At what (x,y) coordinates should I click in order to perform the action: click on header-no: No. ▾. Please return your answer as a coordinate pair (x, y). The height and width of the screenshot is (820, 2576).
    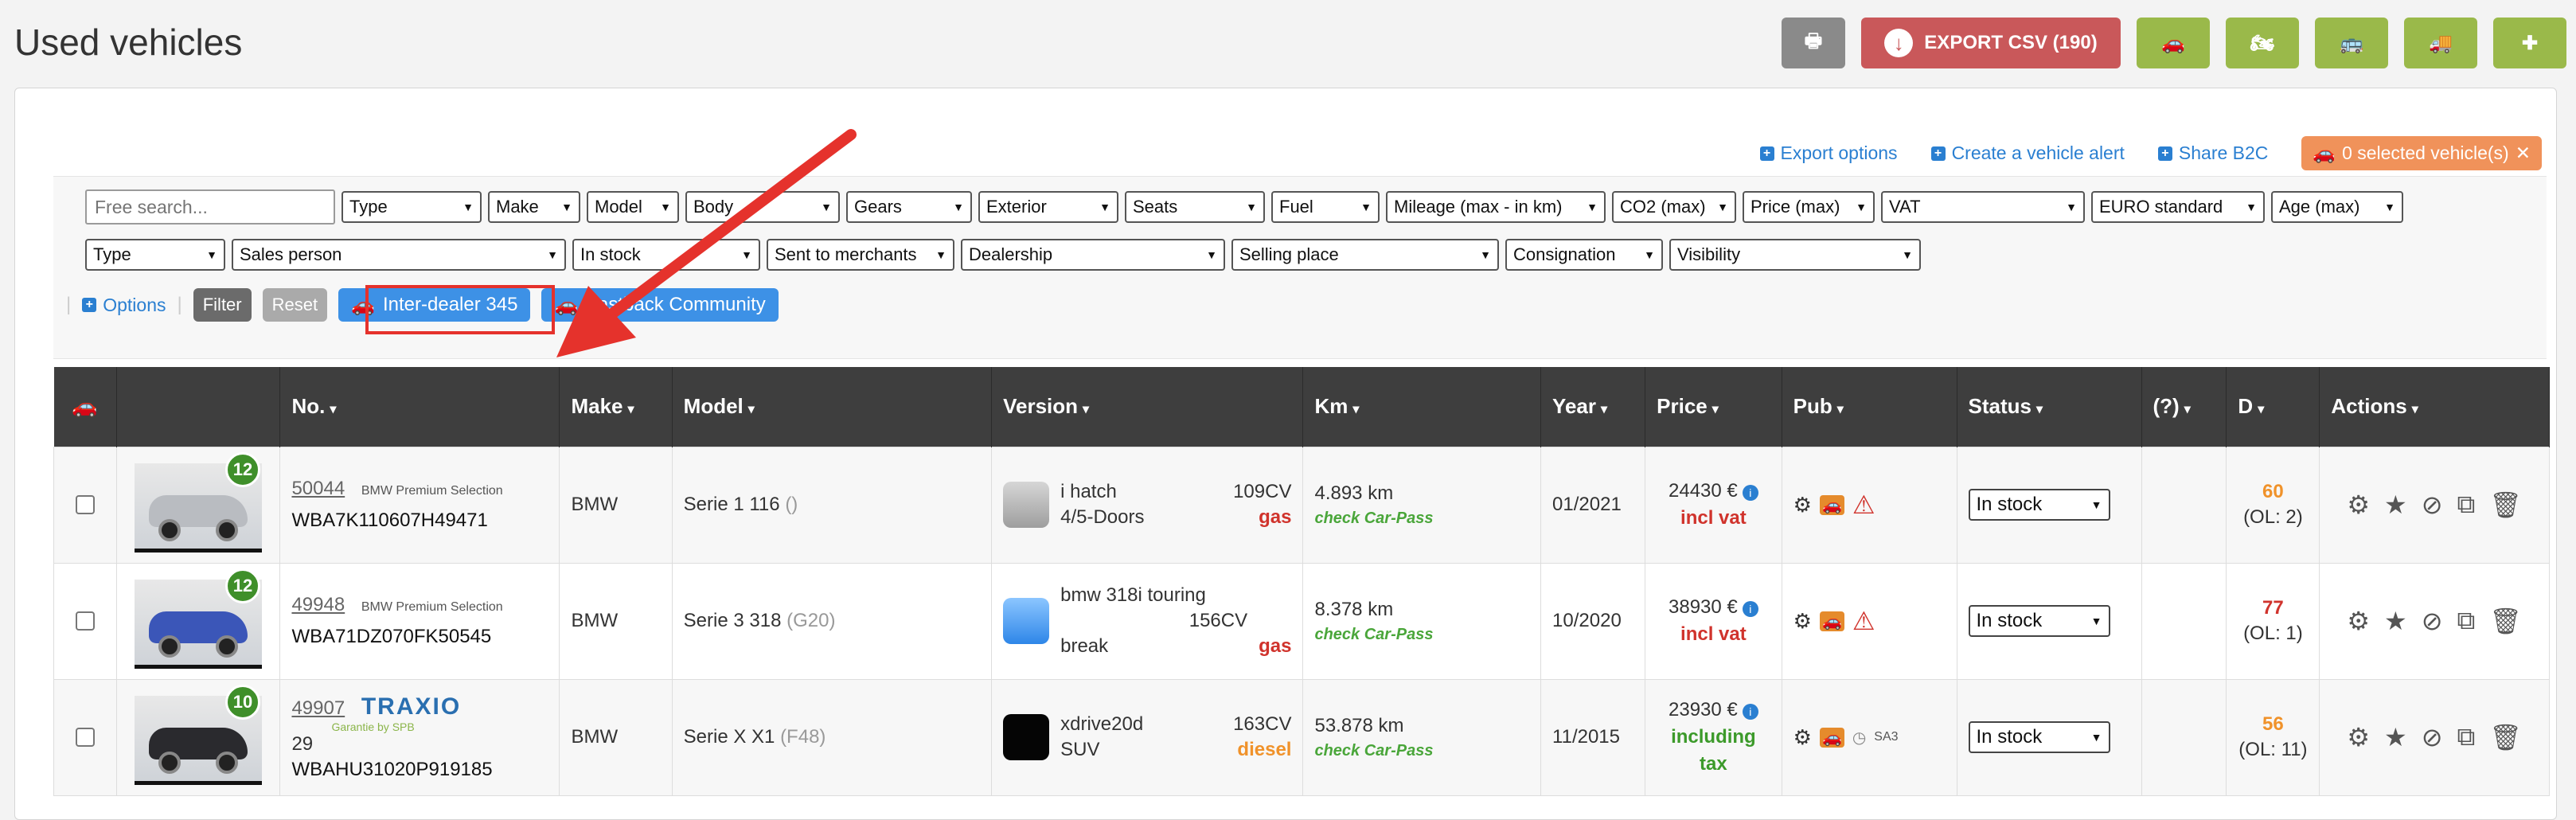
    Looking at the image, I should click on (419, 407).